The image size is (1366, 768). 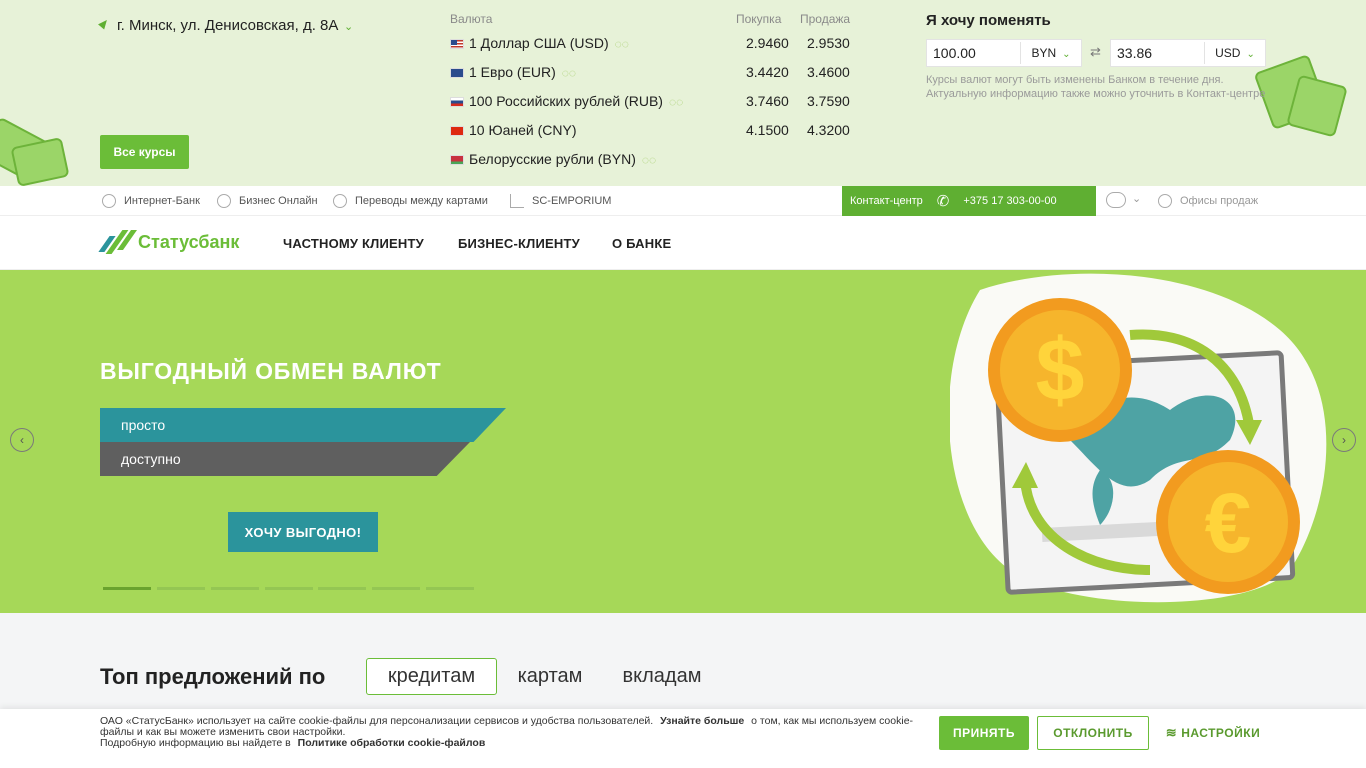 I want to click on link-internet-bank: Интернет-Банк, so click(x=151, y=201).